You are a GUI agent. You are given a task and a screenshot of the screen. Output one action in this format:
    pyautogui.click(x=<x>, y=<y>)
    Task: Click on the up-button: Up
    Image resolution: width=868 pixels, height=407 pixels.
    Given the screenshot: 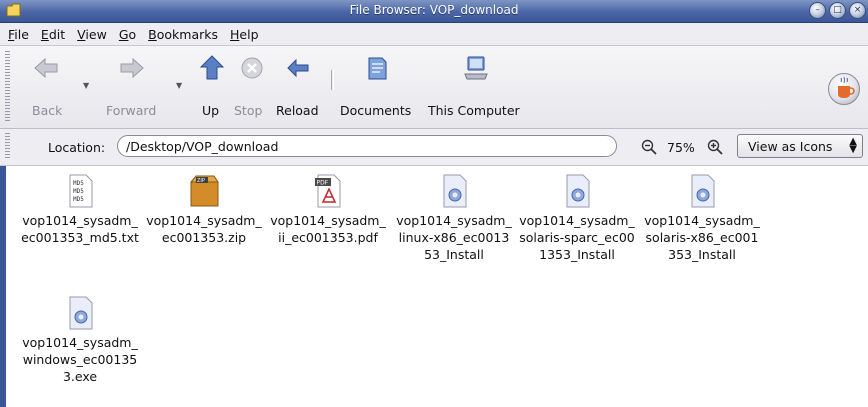 What is the action you would take?
    pyautogui.click(x=211, y=87)
    